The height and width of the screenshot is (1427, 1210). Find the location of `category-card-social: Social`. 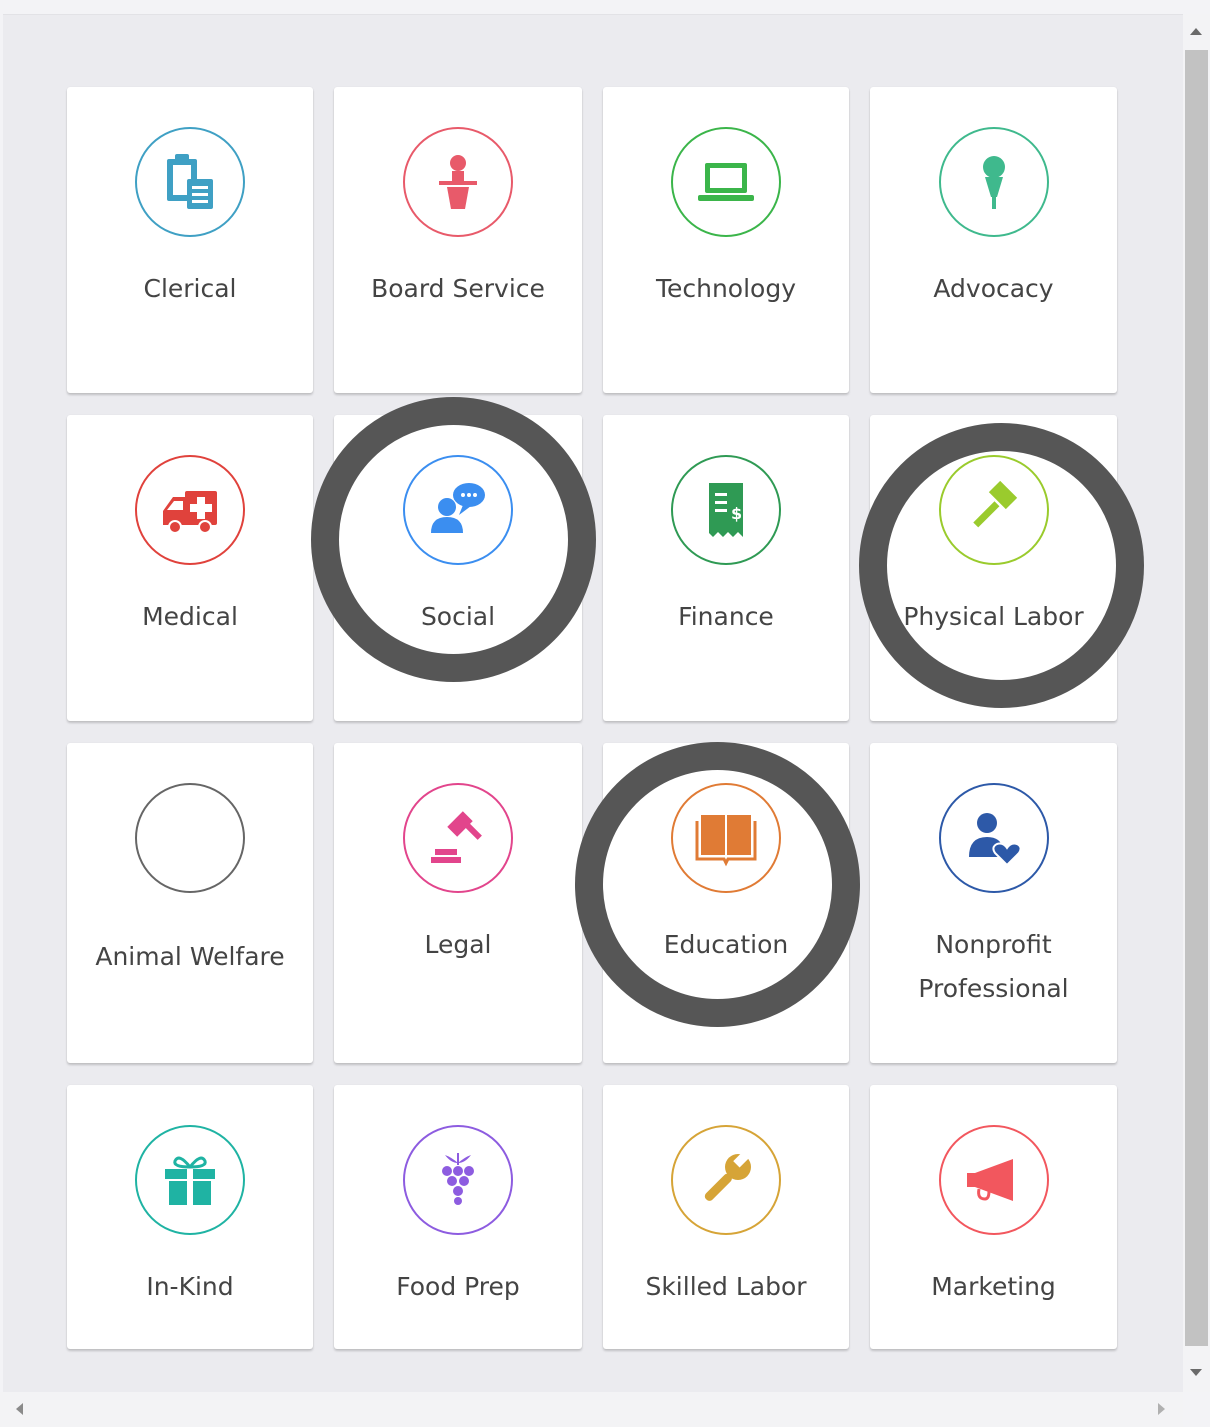

category-card-social: Social is located at coordinates (458, 568).